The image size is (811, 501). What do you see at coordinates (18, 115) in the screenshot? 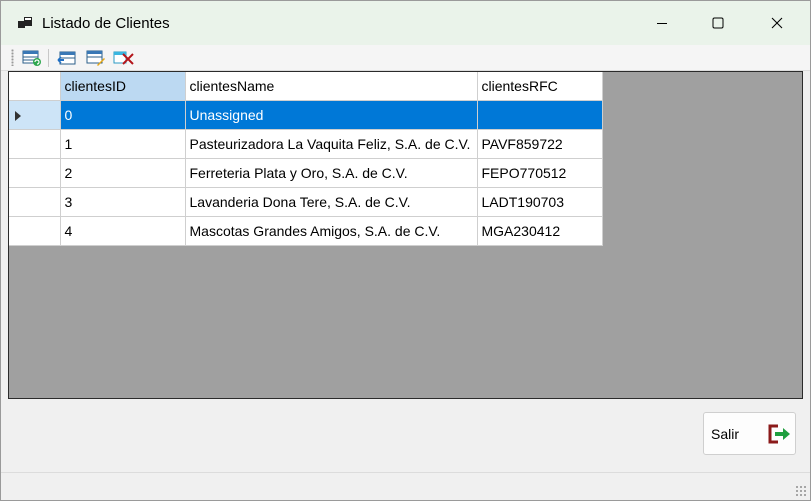
I see `current-row-icon` at bounding box center [18, 115].